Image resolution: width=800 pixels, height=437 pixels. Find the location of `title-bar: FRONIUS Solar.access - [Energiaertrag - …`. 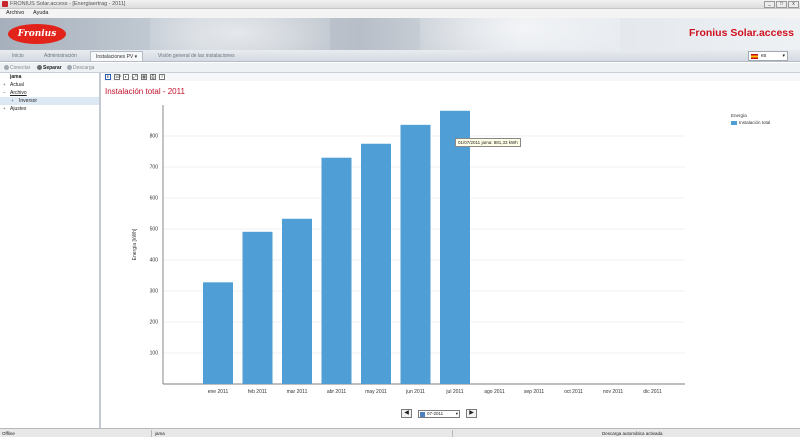

title-bar: FRONIUS Solar.access - [Energiaertrag - … is located at coordinates (400, 4).